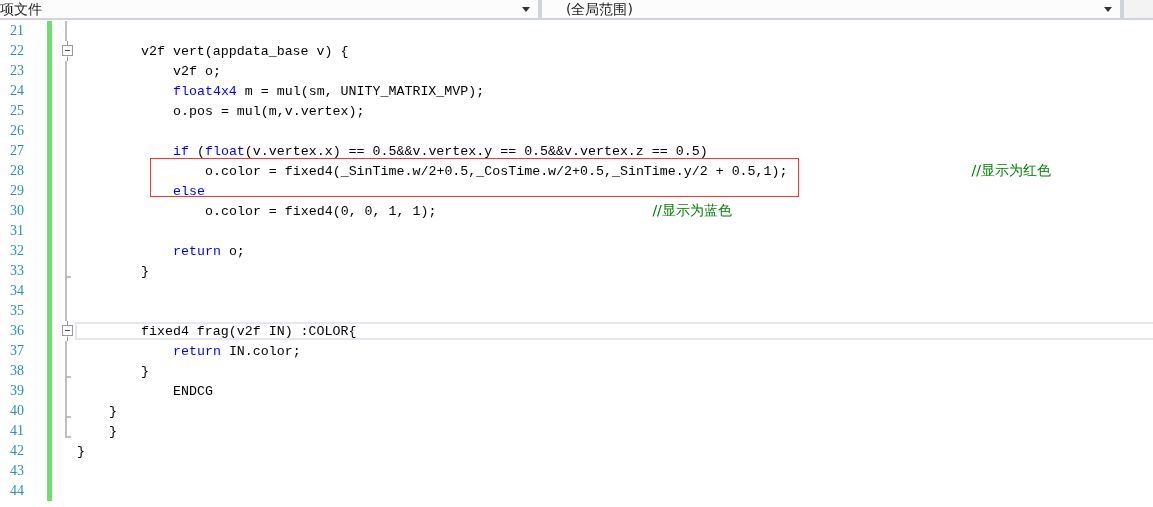  Describe the element at coordinates (16, 391) in the screenshot. I see `line-number: 39` at that location.